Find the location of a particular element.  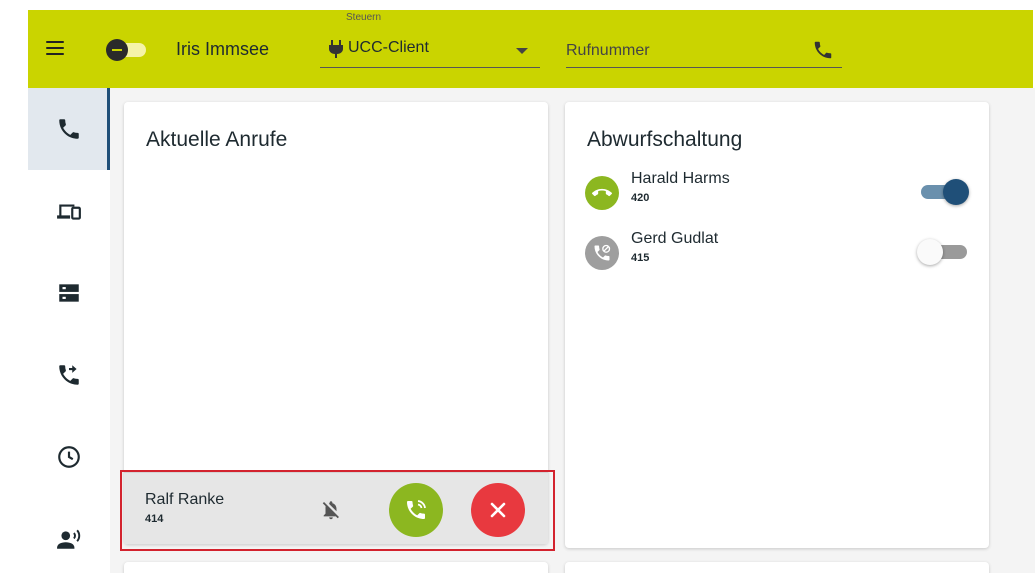

hamburger-menu-icon is located at coordinates (55, 48).